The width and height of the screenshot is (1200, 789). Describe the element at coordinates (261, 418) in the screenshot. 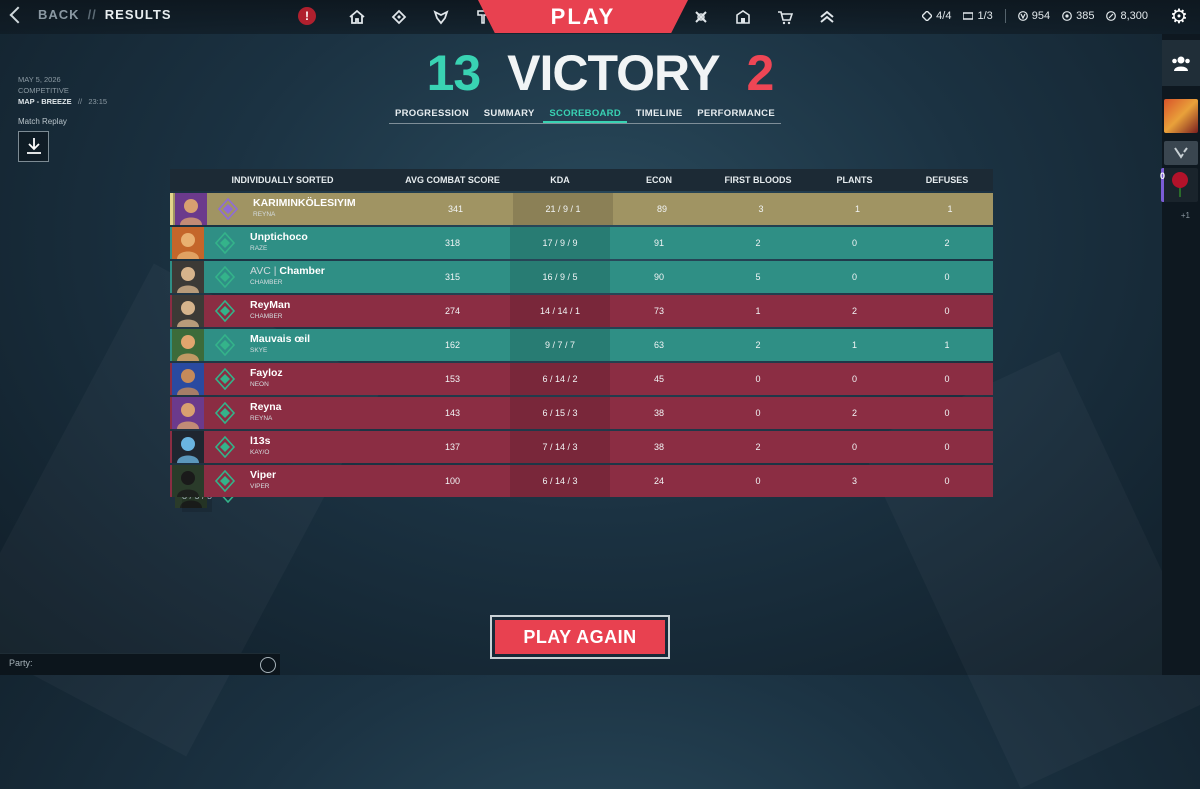

I see `agent-name: REYNA` at that location.